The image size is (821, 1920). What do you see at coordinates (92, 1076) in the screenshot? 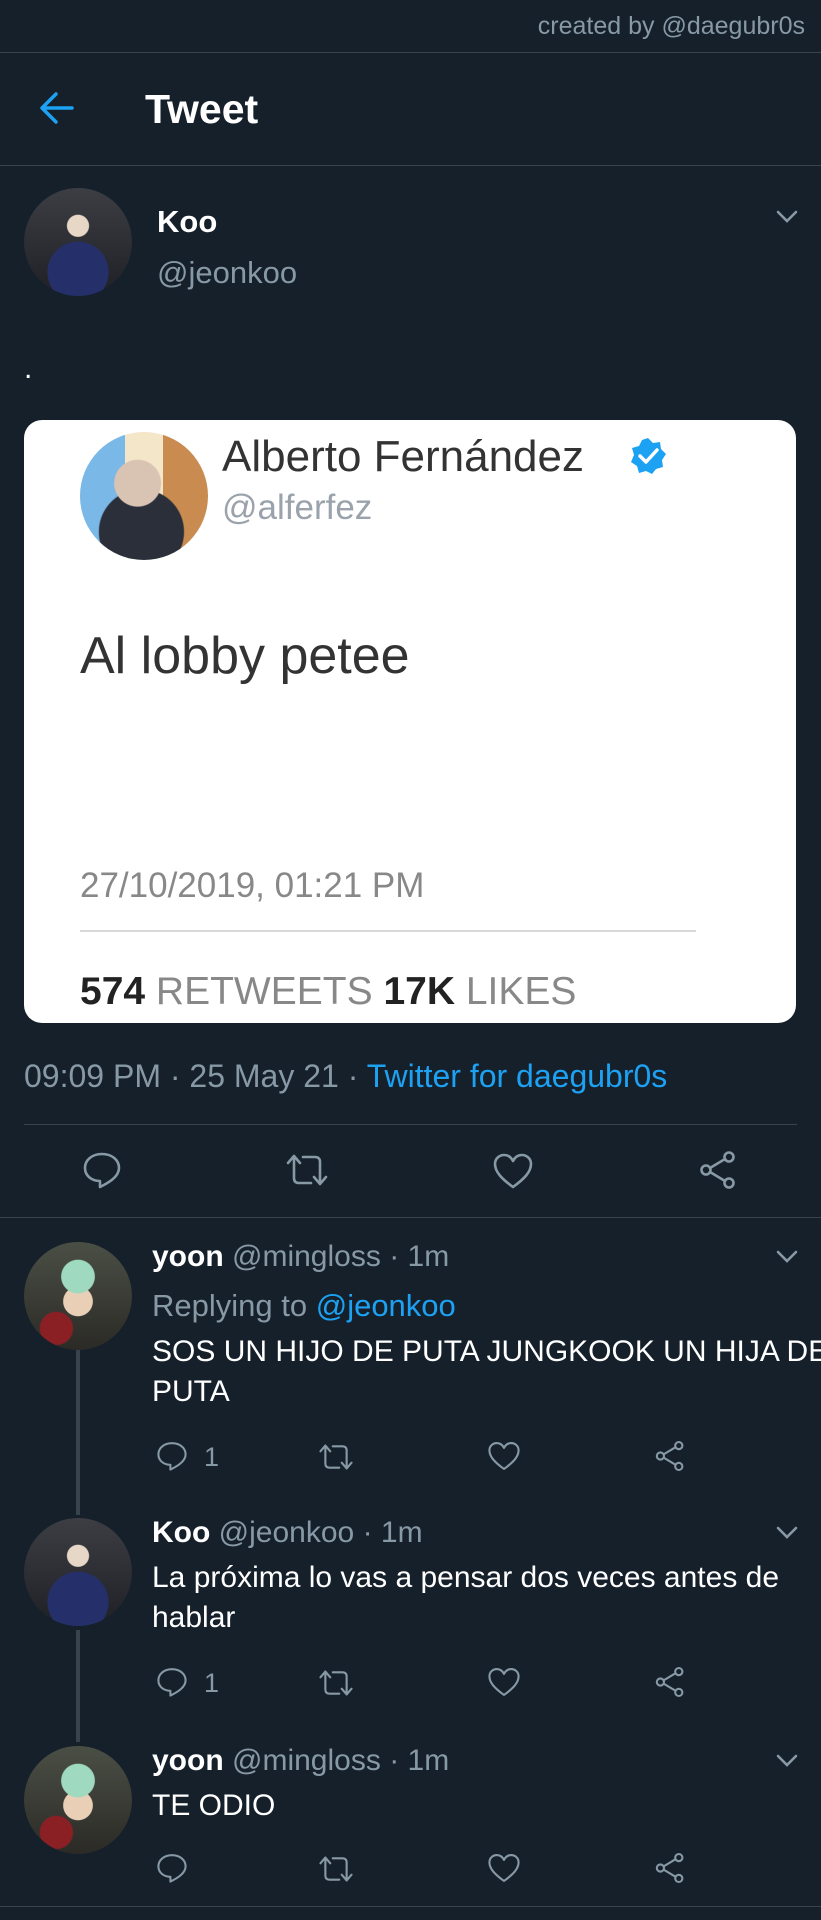
I see `tweet-time: 09:09 PM` at bounding box center [92, 1076].